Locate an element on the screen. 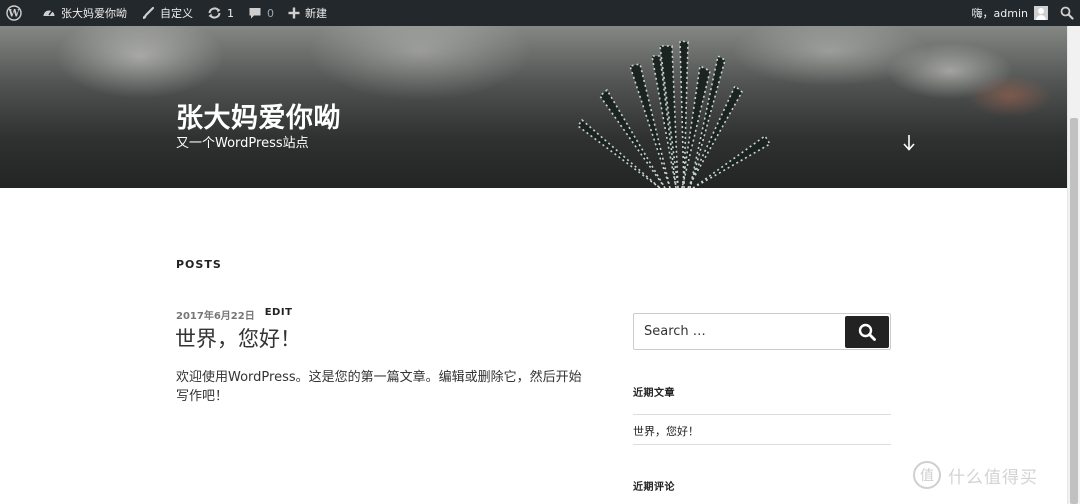 The width and height of the screenshot is (1080, 504). wordpress-logo-icon: W is located at coordinates (14, 13).